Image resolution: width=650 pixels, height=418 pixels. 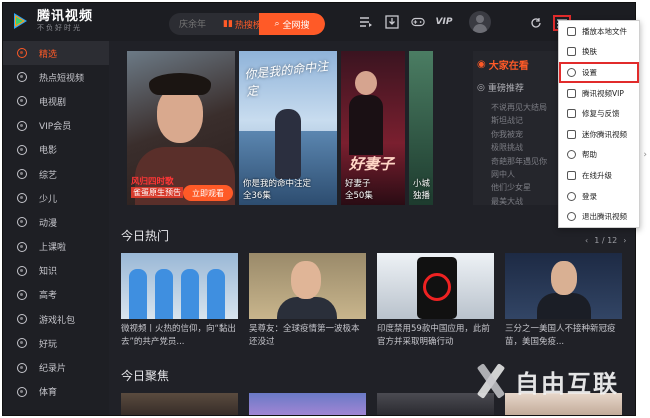 I want to click on poster-title-art: 你是我的命中注定, so click(x=286, y=79).